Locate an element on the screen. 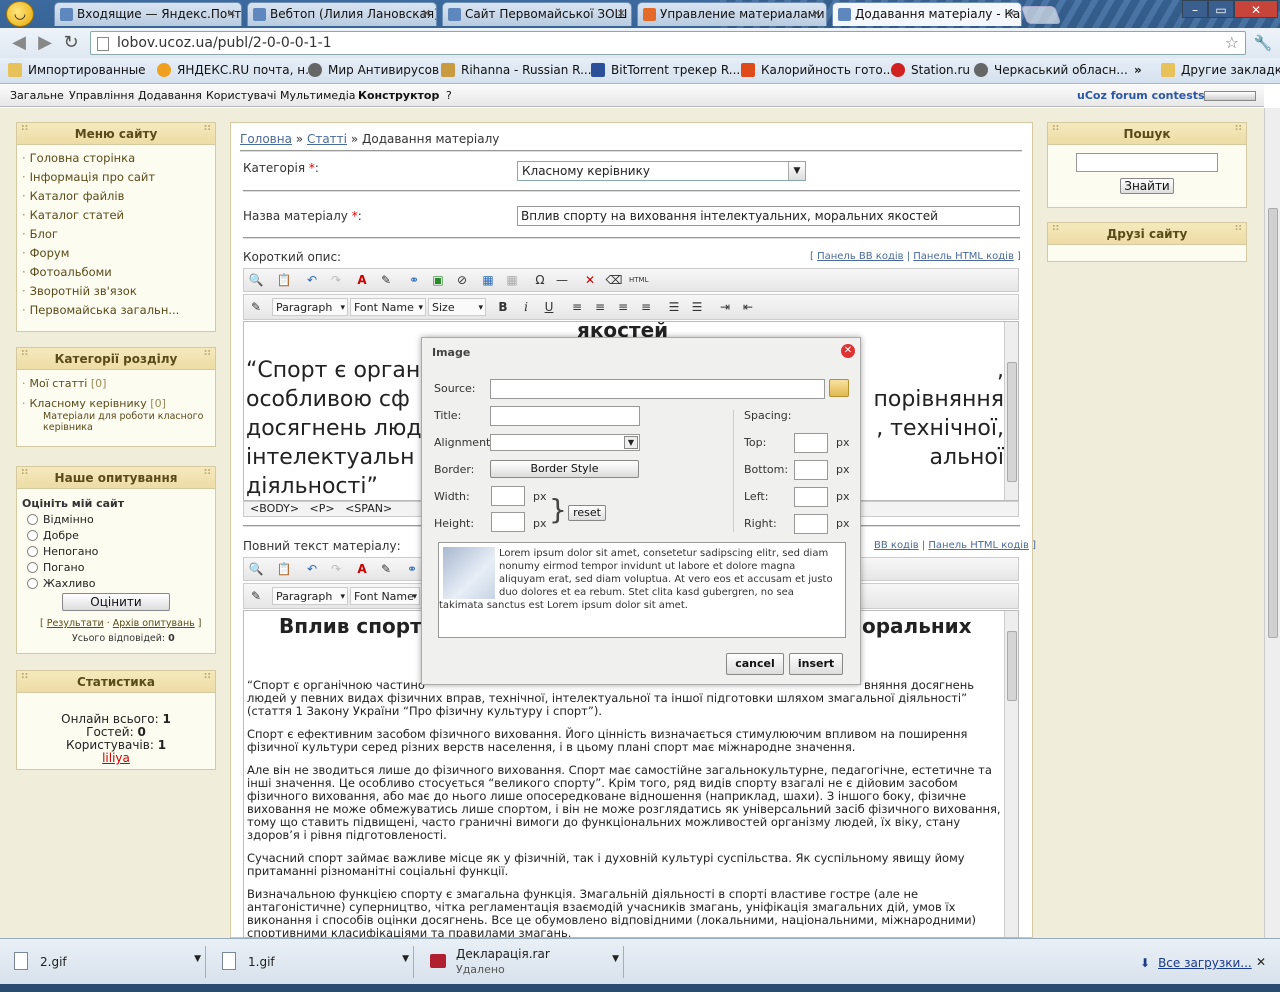 The width and height of the screenshot is (1280, 992). insert-button: insert is located at coordinates (816, 664).